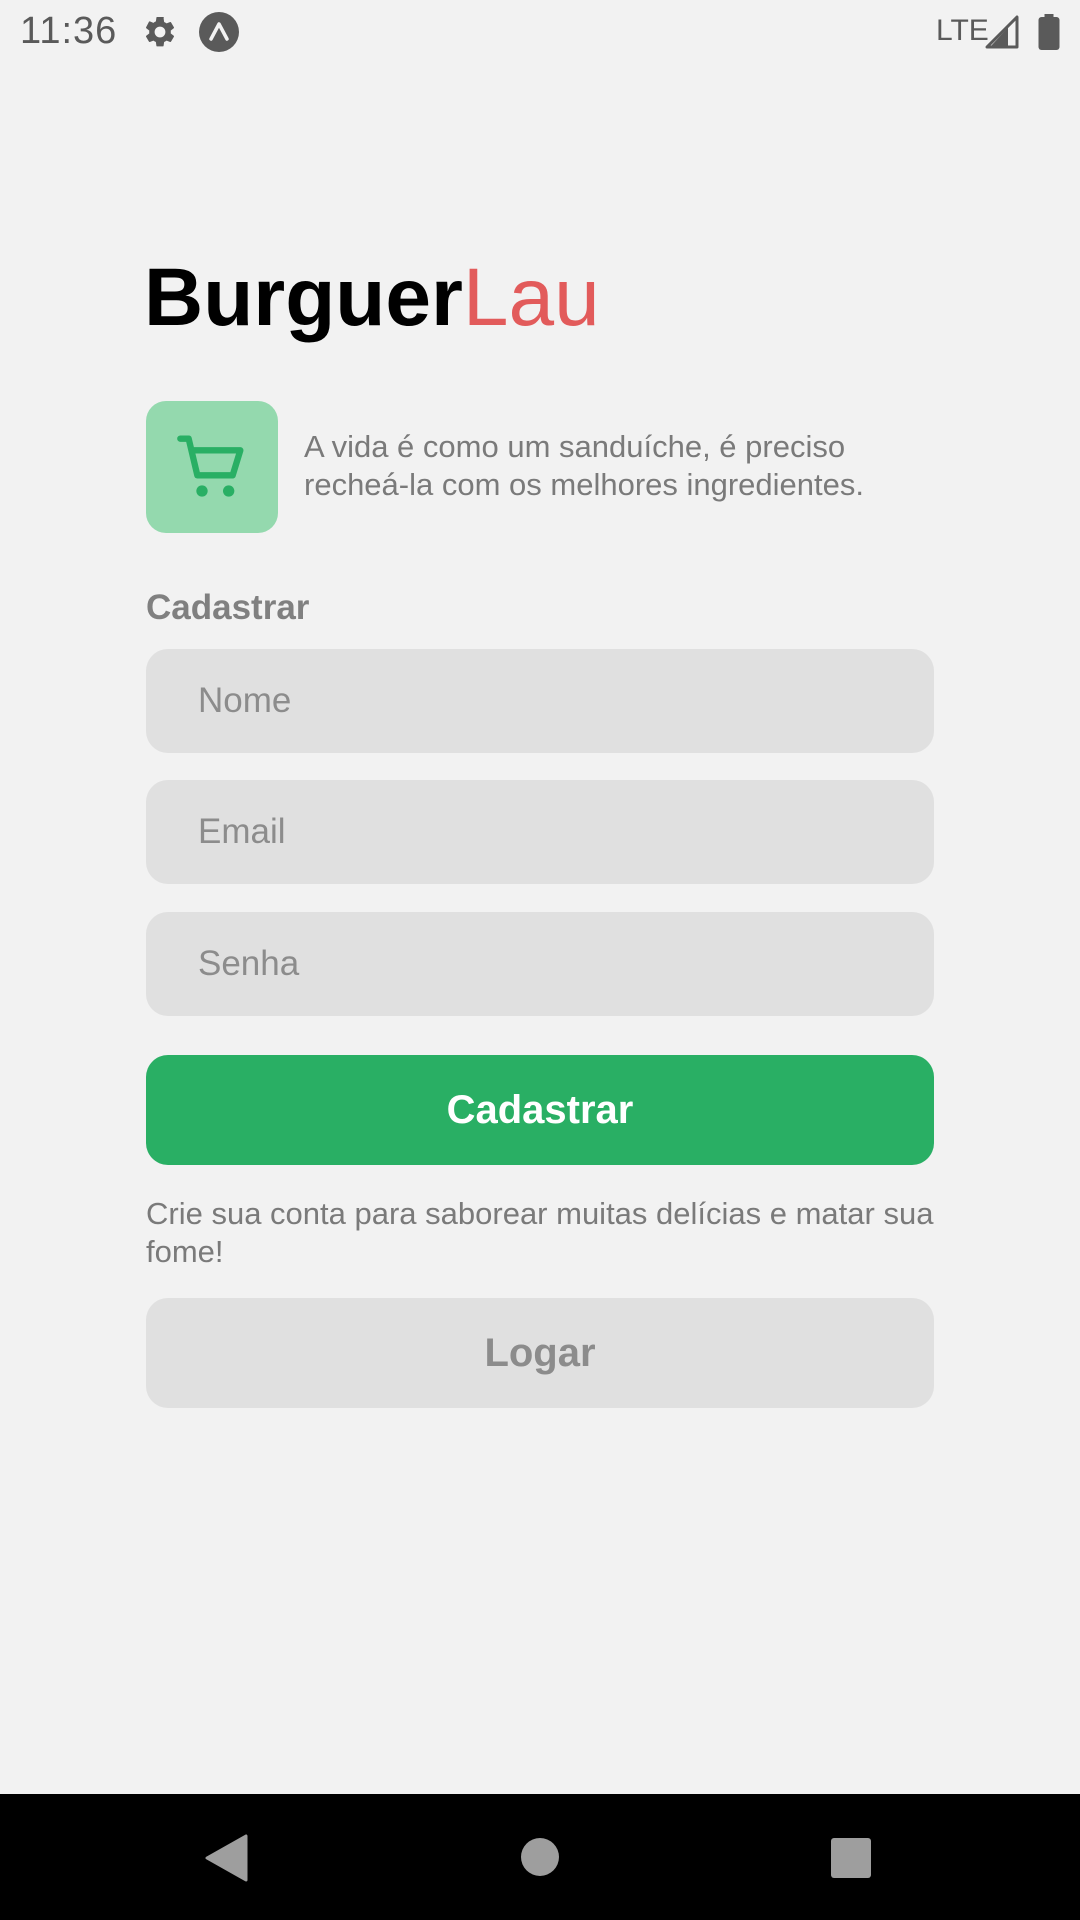 Image resolution: width=1080 pixels, height=1920 pixels. What do you see at coordinates (1002, 32) in the screenshot?
I see `signal-icon` at bounding box center [1002, 32].